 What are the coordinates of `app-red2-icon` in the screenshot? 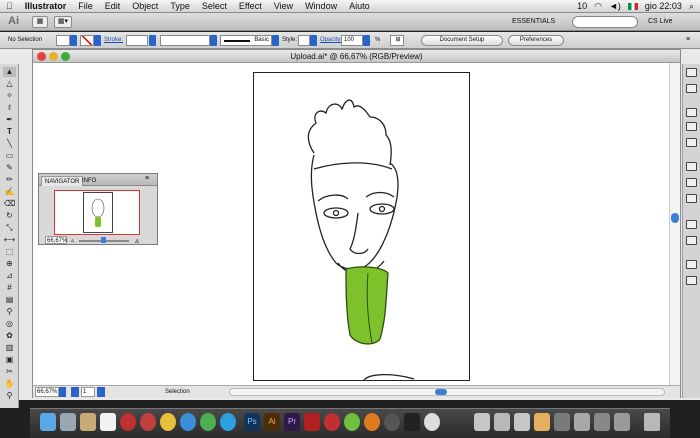 It's located at (332, 422).